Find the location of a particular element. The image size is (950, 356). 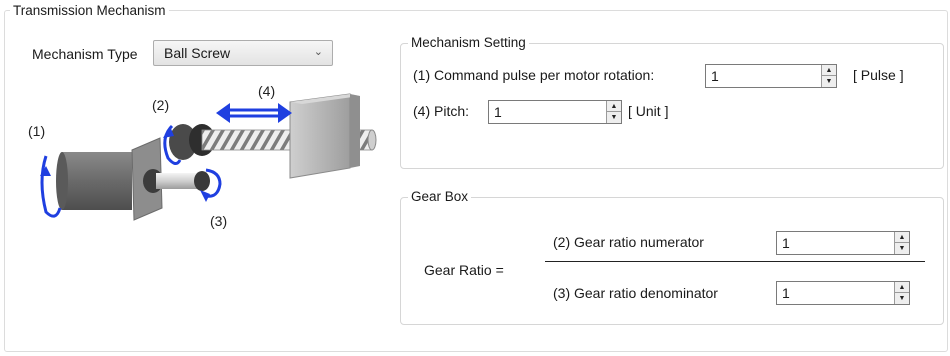

pitch-label: (4) Pitch: is located at coordinates (441, 111).